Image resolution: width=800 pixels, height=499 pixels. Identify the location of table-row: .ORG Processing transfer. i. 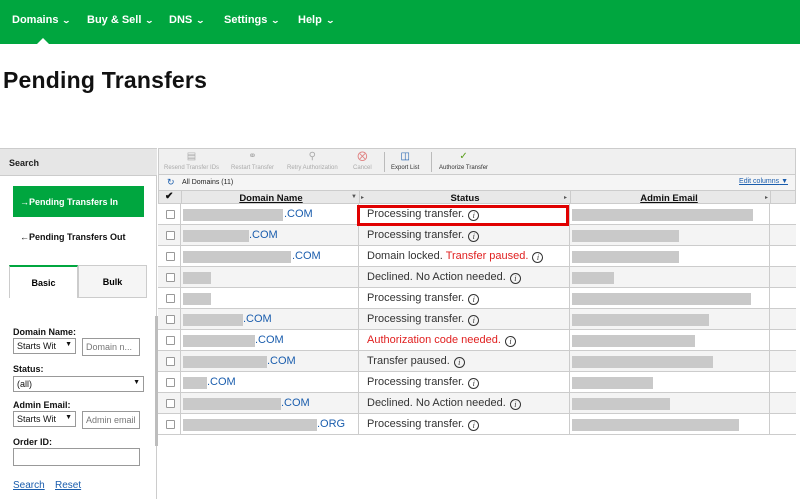
(477, 424).